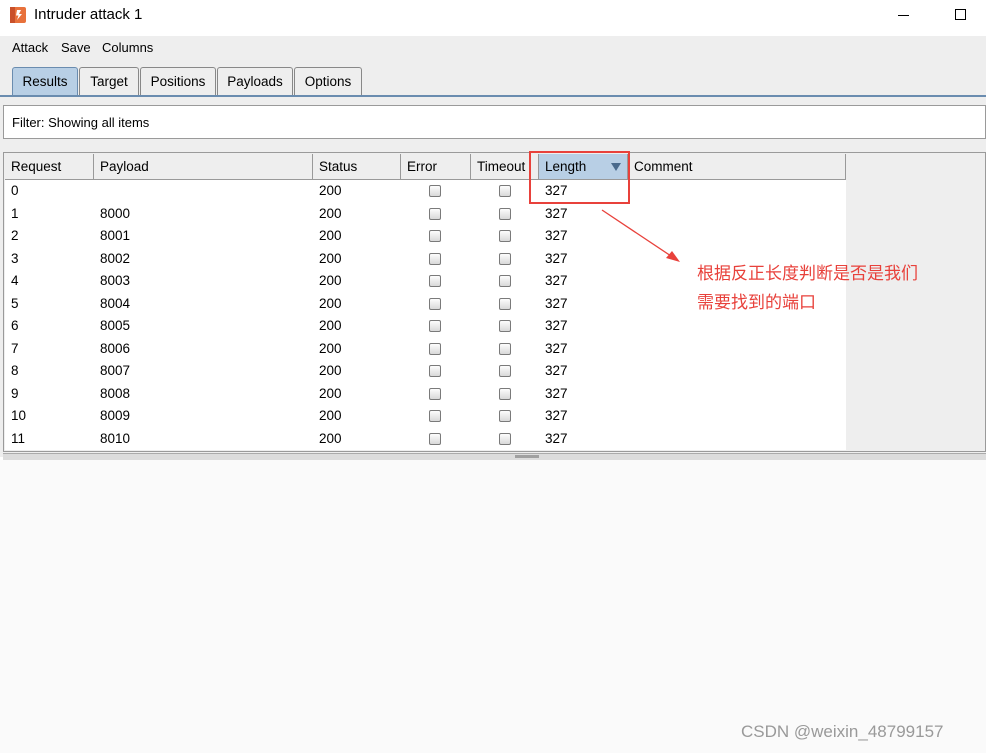  What do you see at coordinates (904, 15) in the screenshot?
I see `minimize-icon` at bounding box center [904, 15].